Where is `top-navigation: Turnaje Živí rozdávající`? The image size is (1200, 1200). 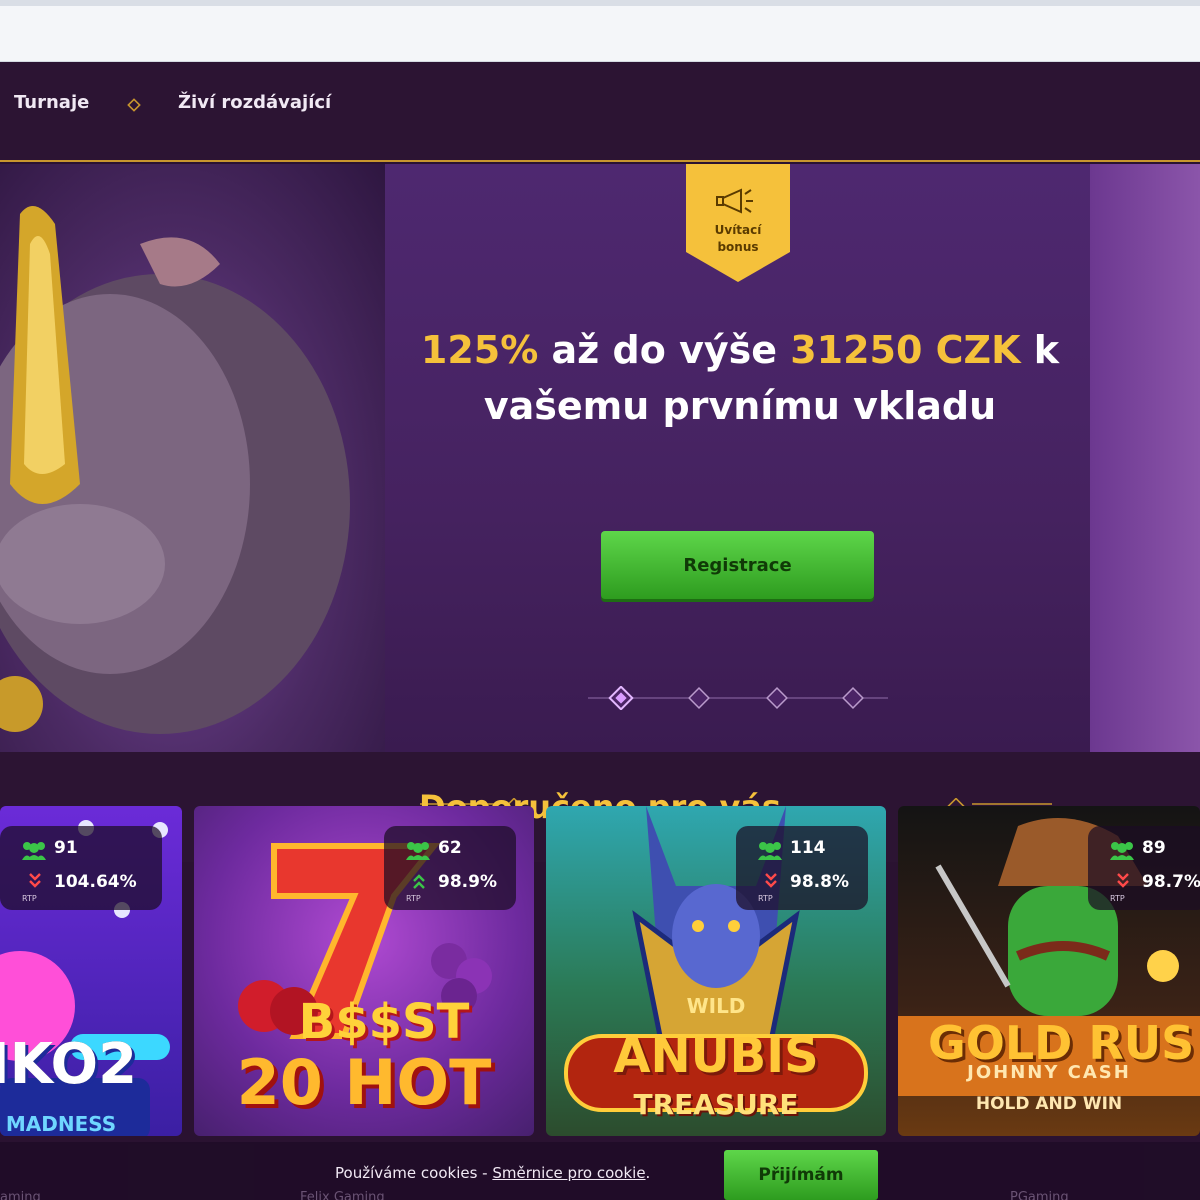
top-navigation: Turnaje Živí rozdávající is located at coordinates (600, 112).